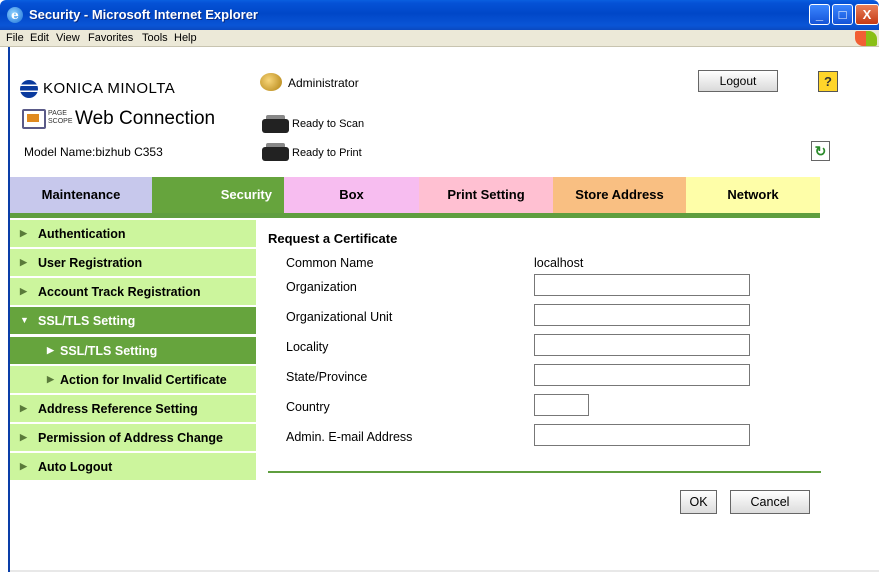  What do you see at coordinates (82, 234) in the screenshot?
I see `sidebar-item-label: Authentication` at bounding box center [82, 234].